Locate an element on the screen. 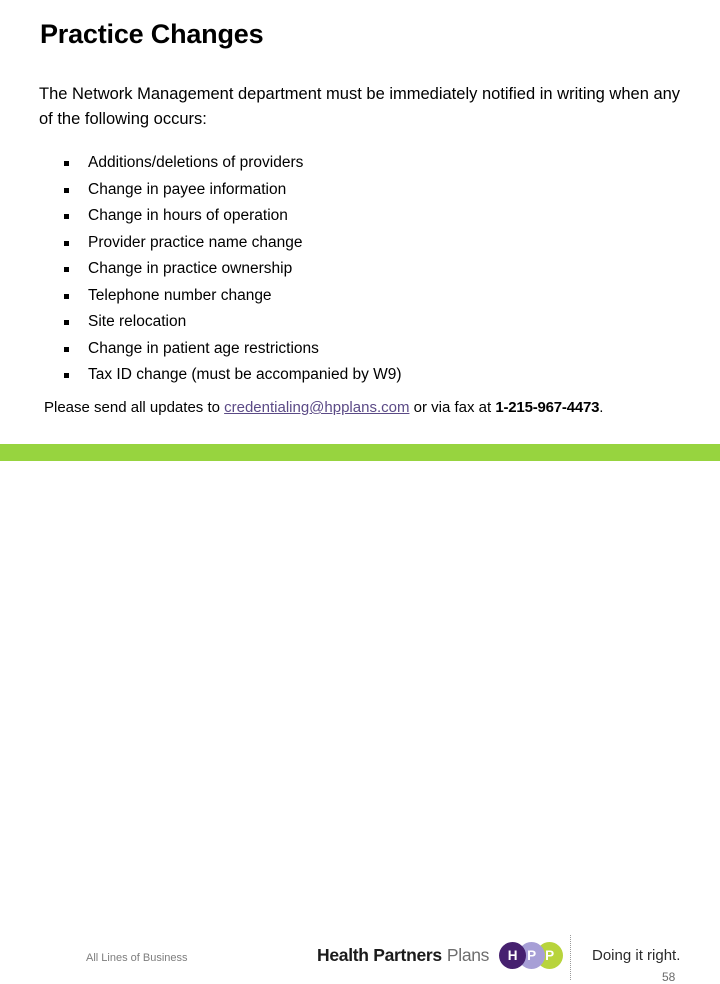  list-item: Change in payee information is located at coordinates (349, 190).